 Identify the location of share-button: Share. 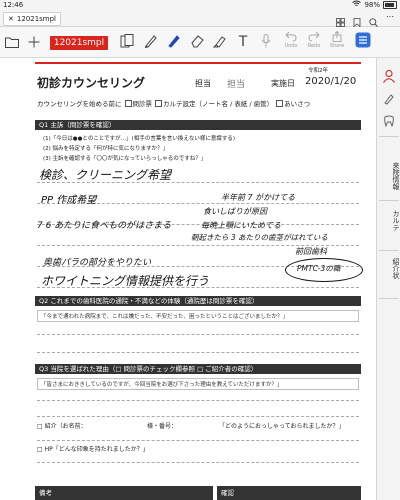
(337, 39).